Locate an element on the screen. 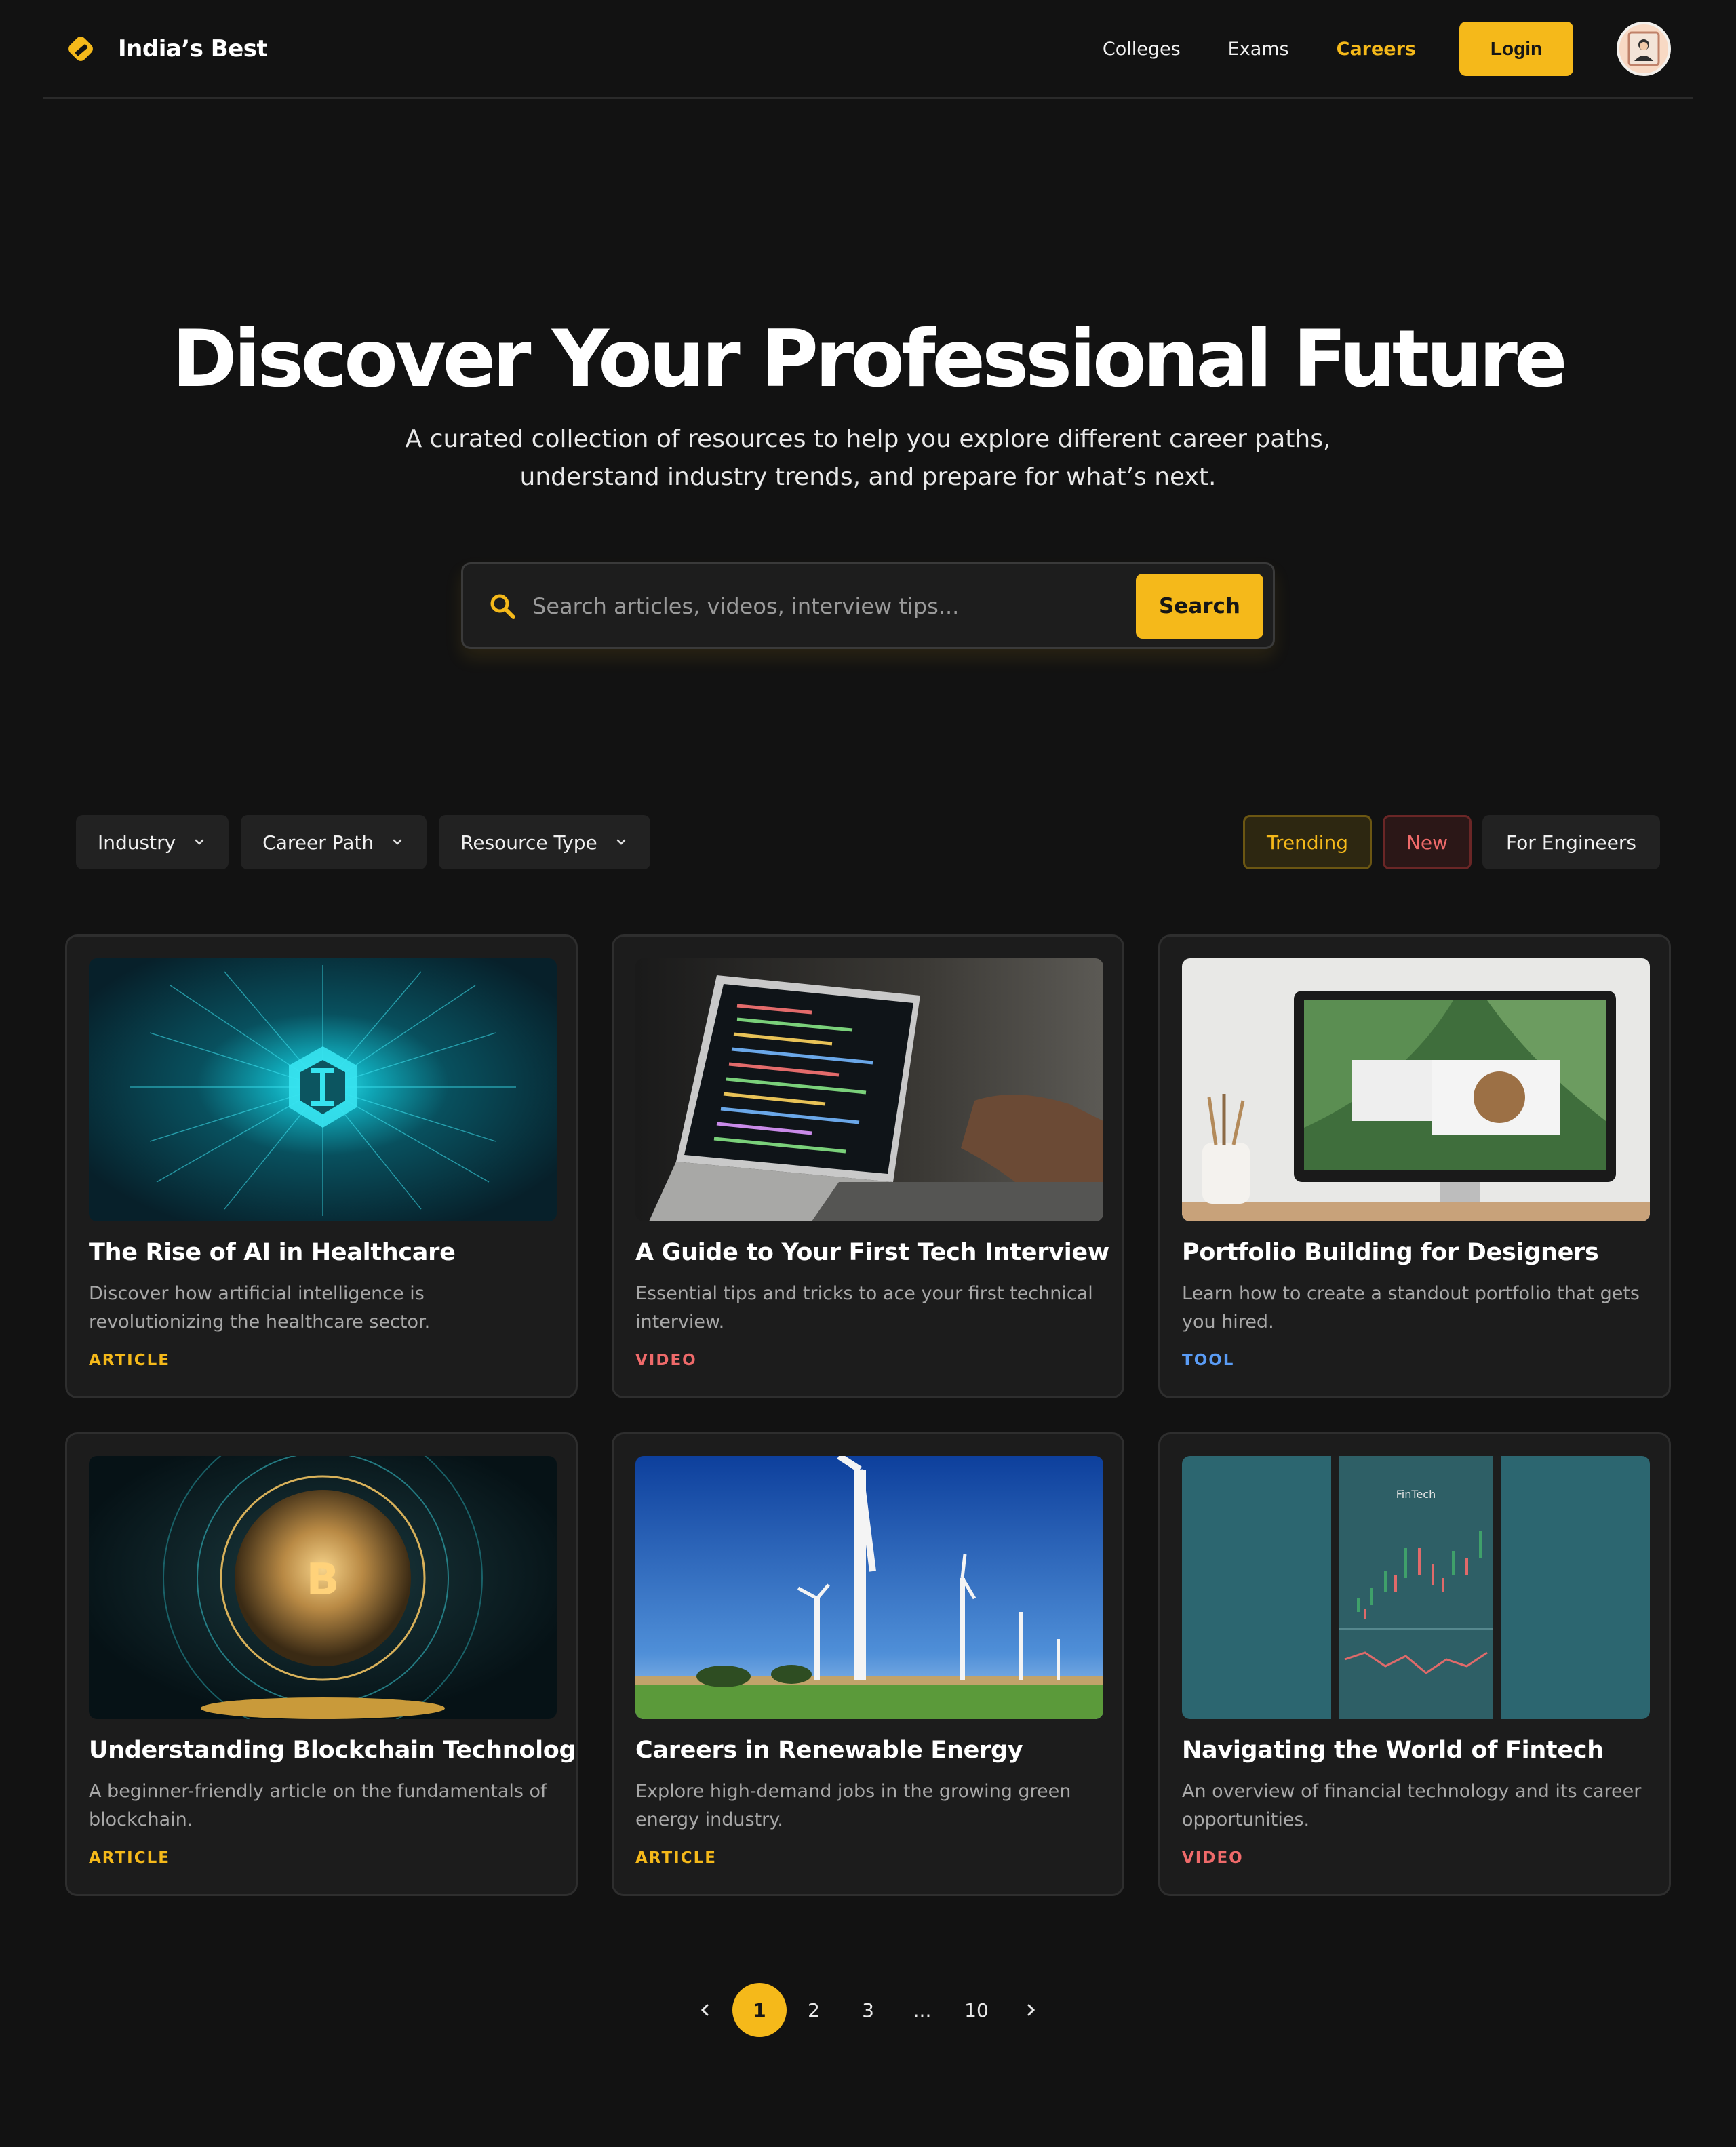 The height and width of the screenshot is (2147, 1736). industry-dropdown: Industry is located at coordinates (152, 842).